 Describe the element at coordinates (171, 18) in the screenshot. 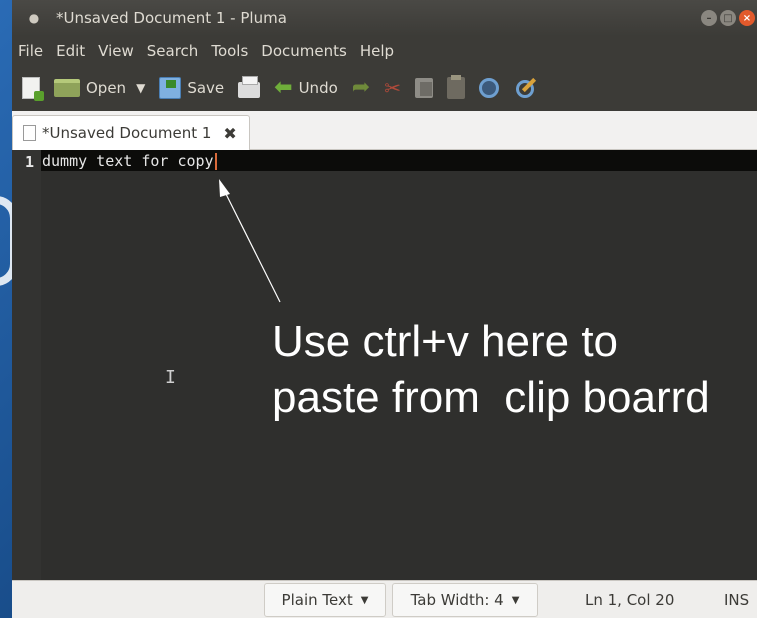

I see `window-title: *Unsaved Document 1 - Pluma` at that location.